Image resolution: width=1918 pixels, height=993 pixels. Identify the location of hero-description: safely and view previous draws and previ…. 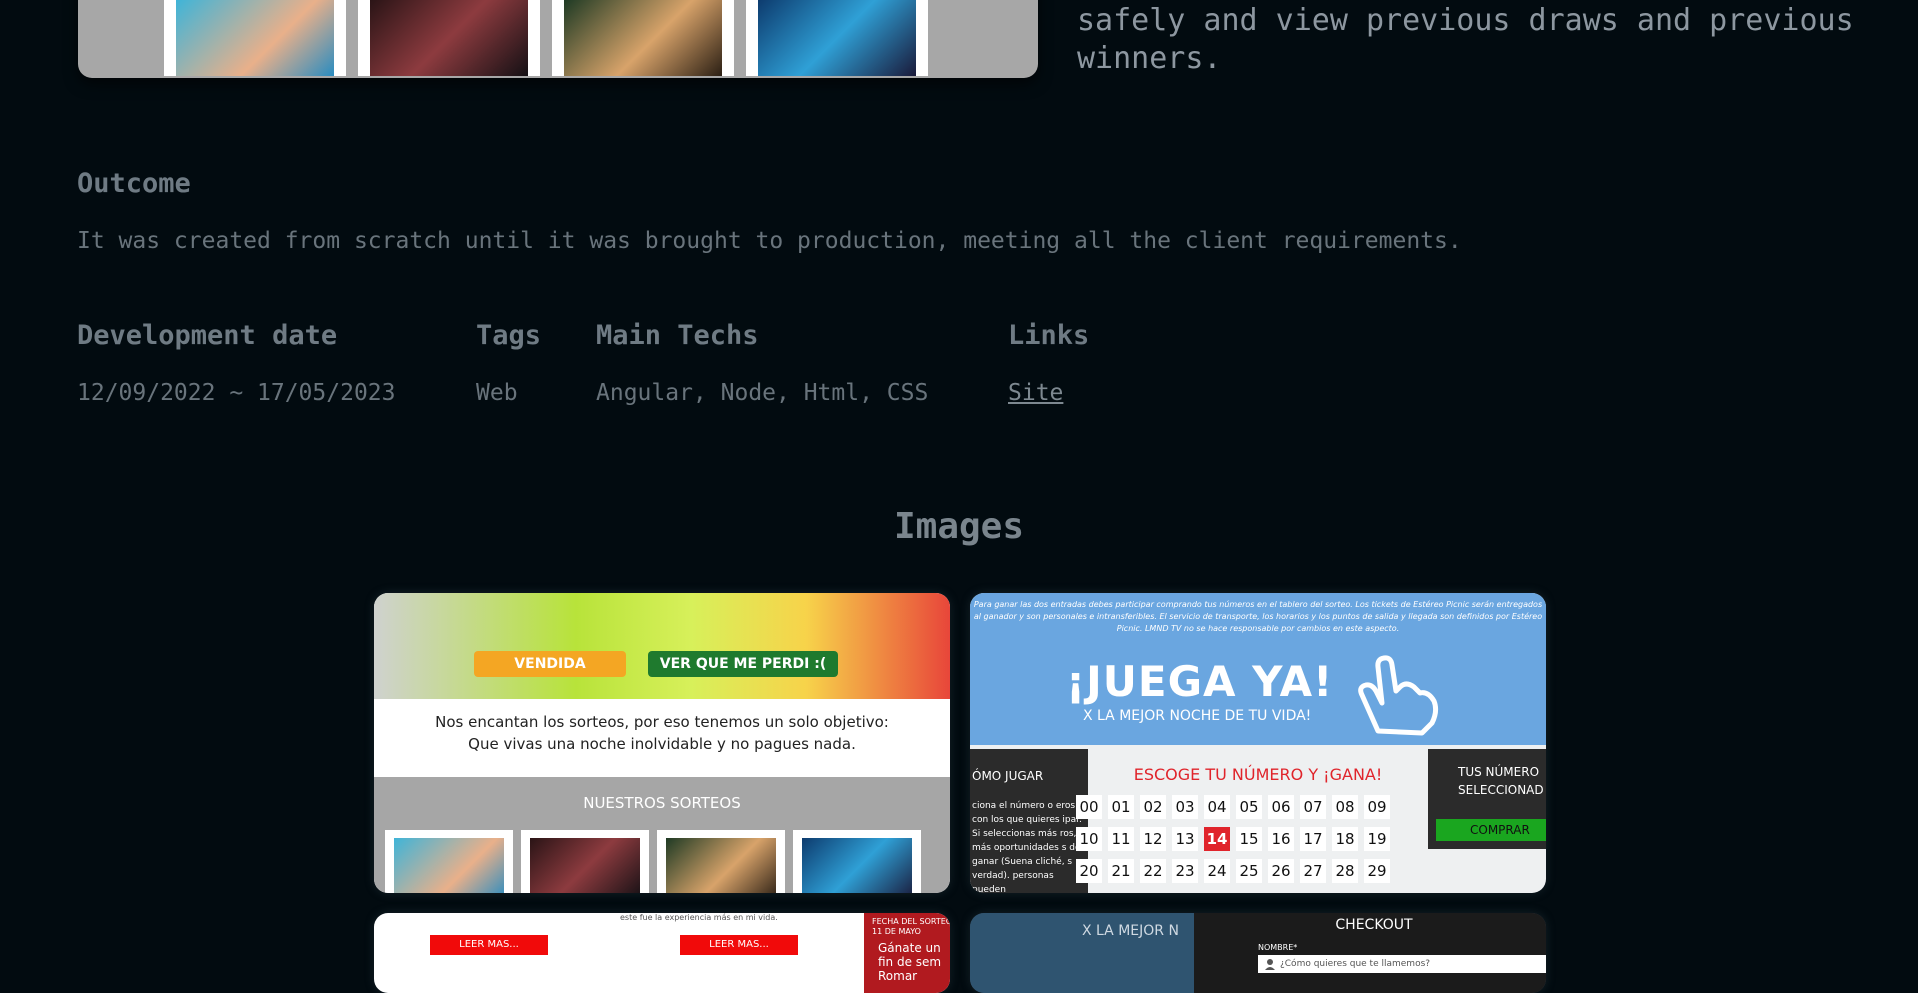
(1465, 39).